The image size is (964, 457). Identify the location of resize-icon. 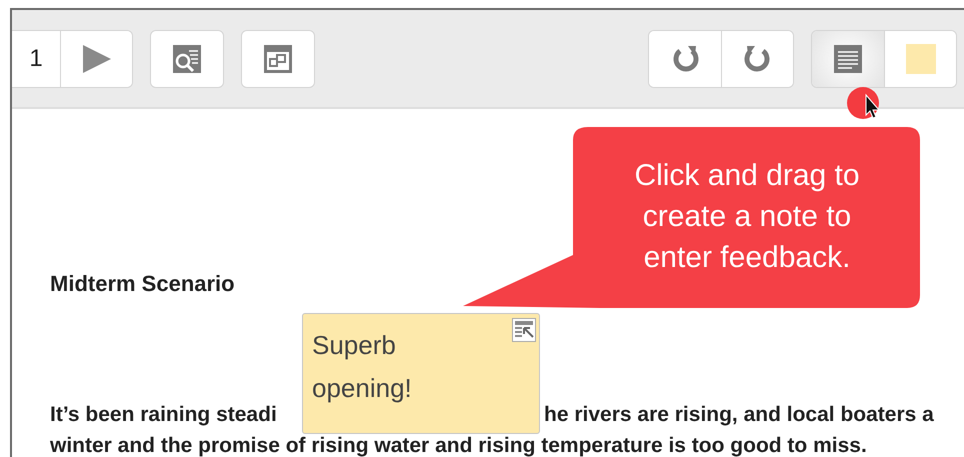
(278, 59).